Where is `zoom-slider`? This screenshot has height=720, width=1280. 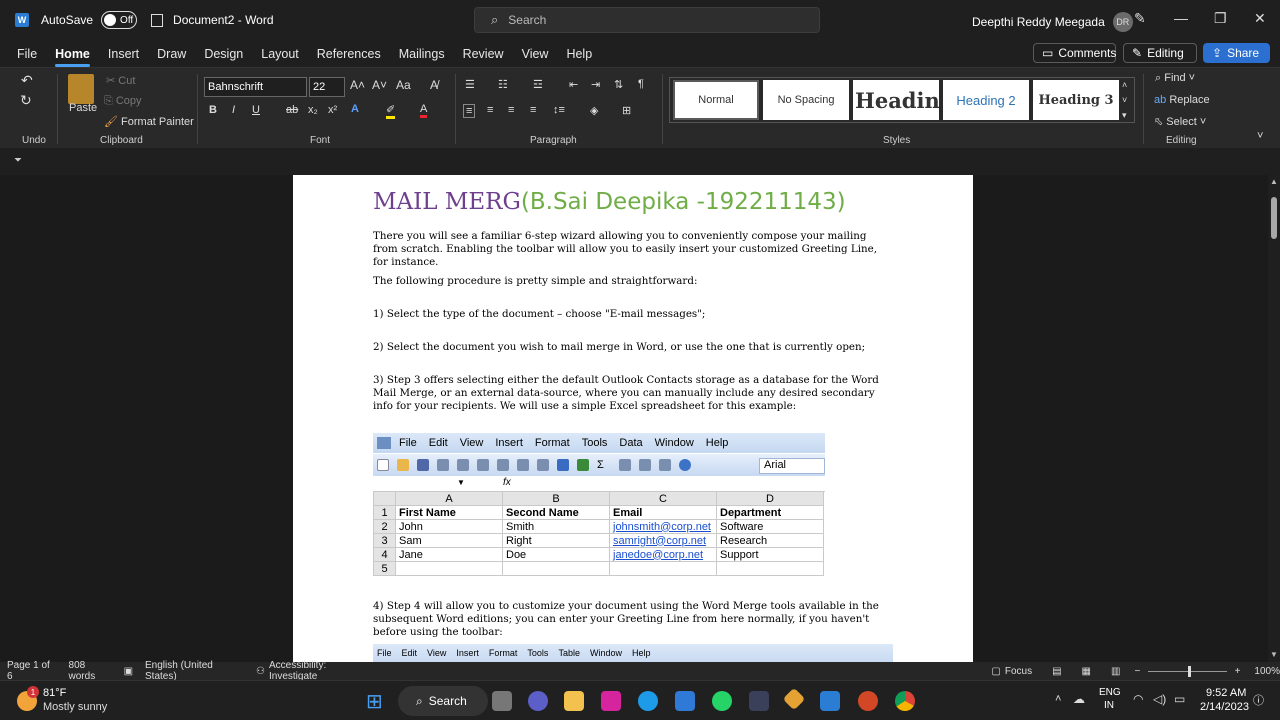 zoom-slider is located at coordinates (1187, 671).